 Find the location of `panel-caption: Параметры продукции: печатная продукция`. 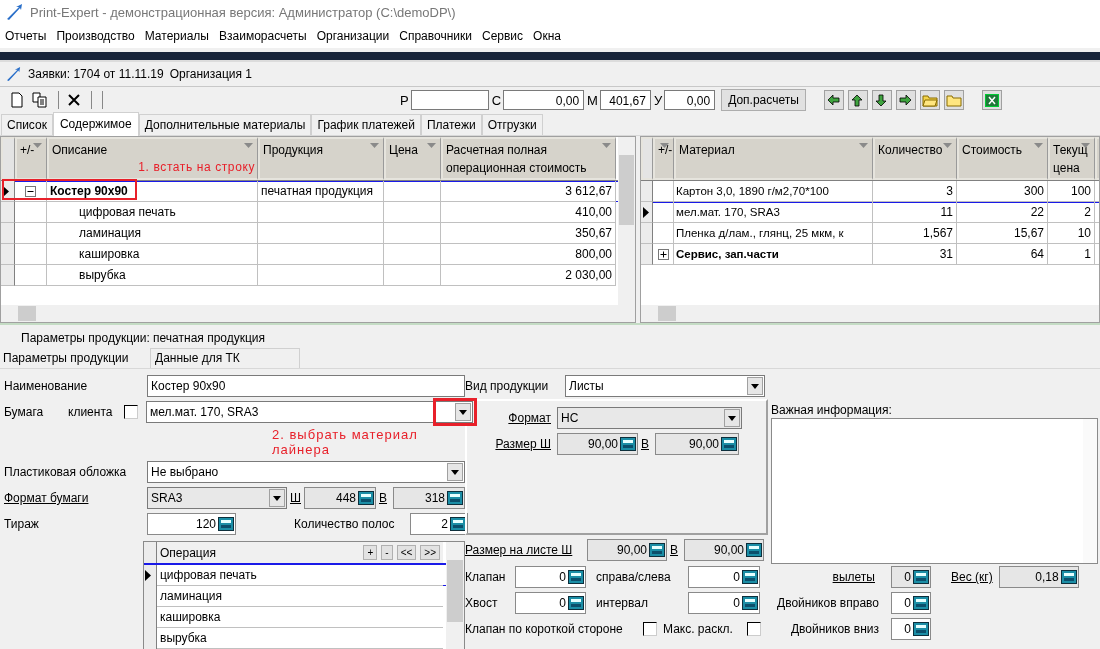

panel-caption: Параметры продукции: печатная продукция is located at coordinates (143, 338).